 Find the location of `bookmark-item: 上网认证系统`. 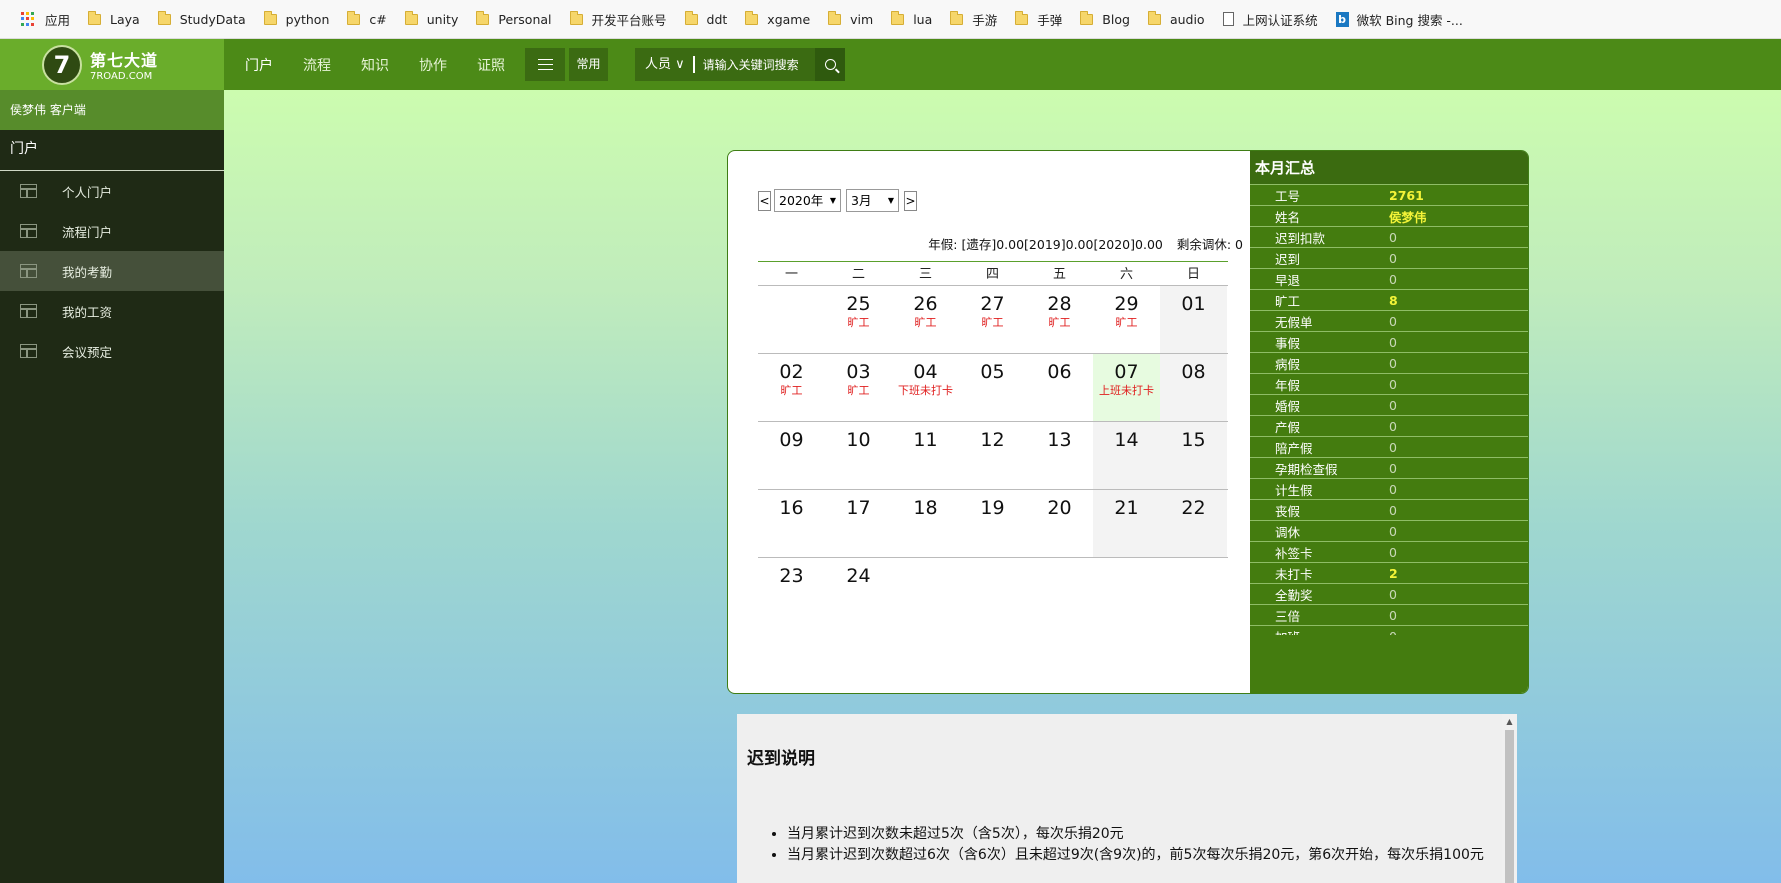

bookmark-item: 上网认证系统 is located at coordinates (1270, 19).